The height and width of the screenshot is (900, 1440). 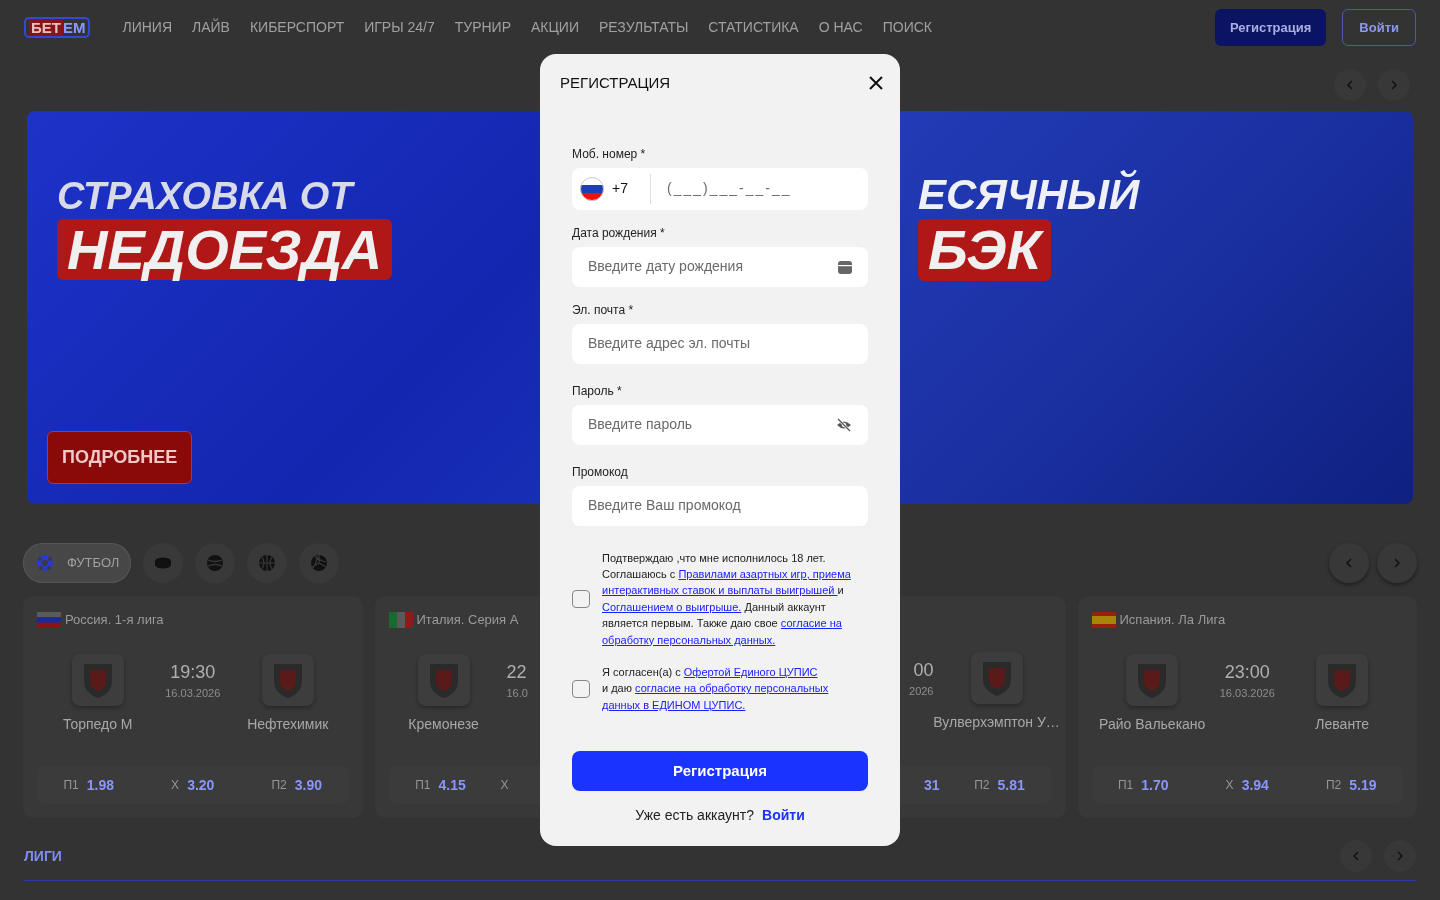 I want to click on phone-prefix: +7, so click(x=620, y=188).